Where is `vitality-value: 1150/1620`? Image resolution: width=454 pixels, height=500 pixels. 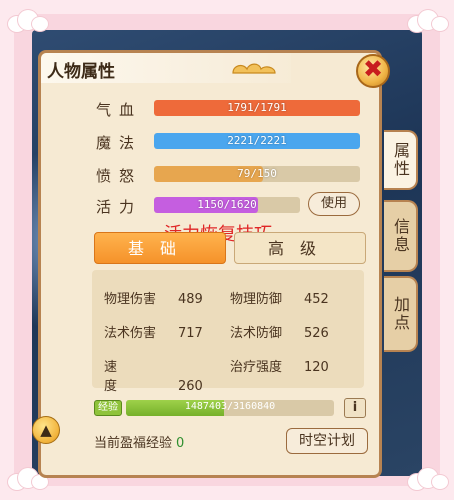
vitality-value: 1150/1620 is located at coordinates (227, 204).